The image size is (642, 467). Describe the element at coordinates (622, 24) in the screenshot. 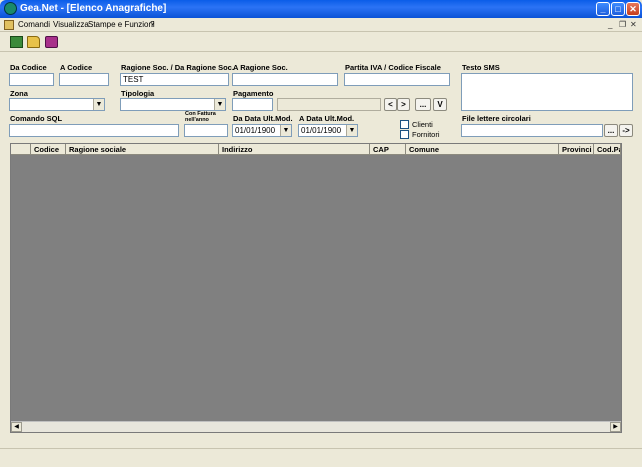

I see `mdi-restore-button: ❐` at that location.